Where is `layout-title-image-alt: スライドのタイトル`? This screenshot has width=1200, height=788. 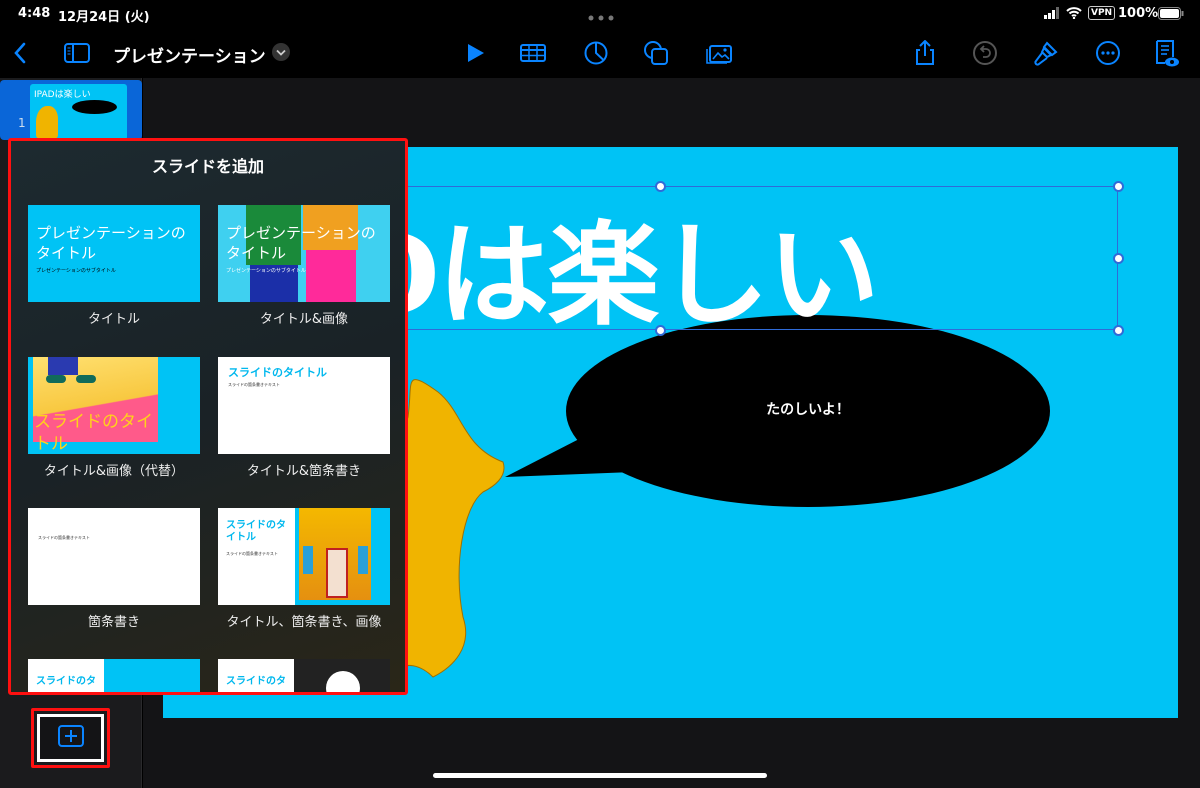
layout-title-image-alt: スライドのタイトル is located at coordinates (114, 405).